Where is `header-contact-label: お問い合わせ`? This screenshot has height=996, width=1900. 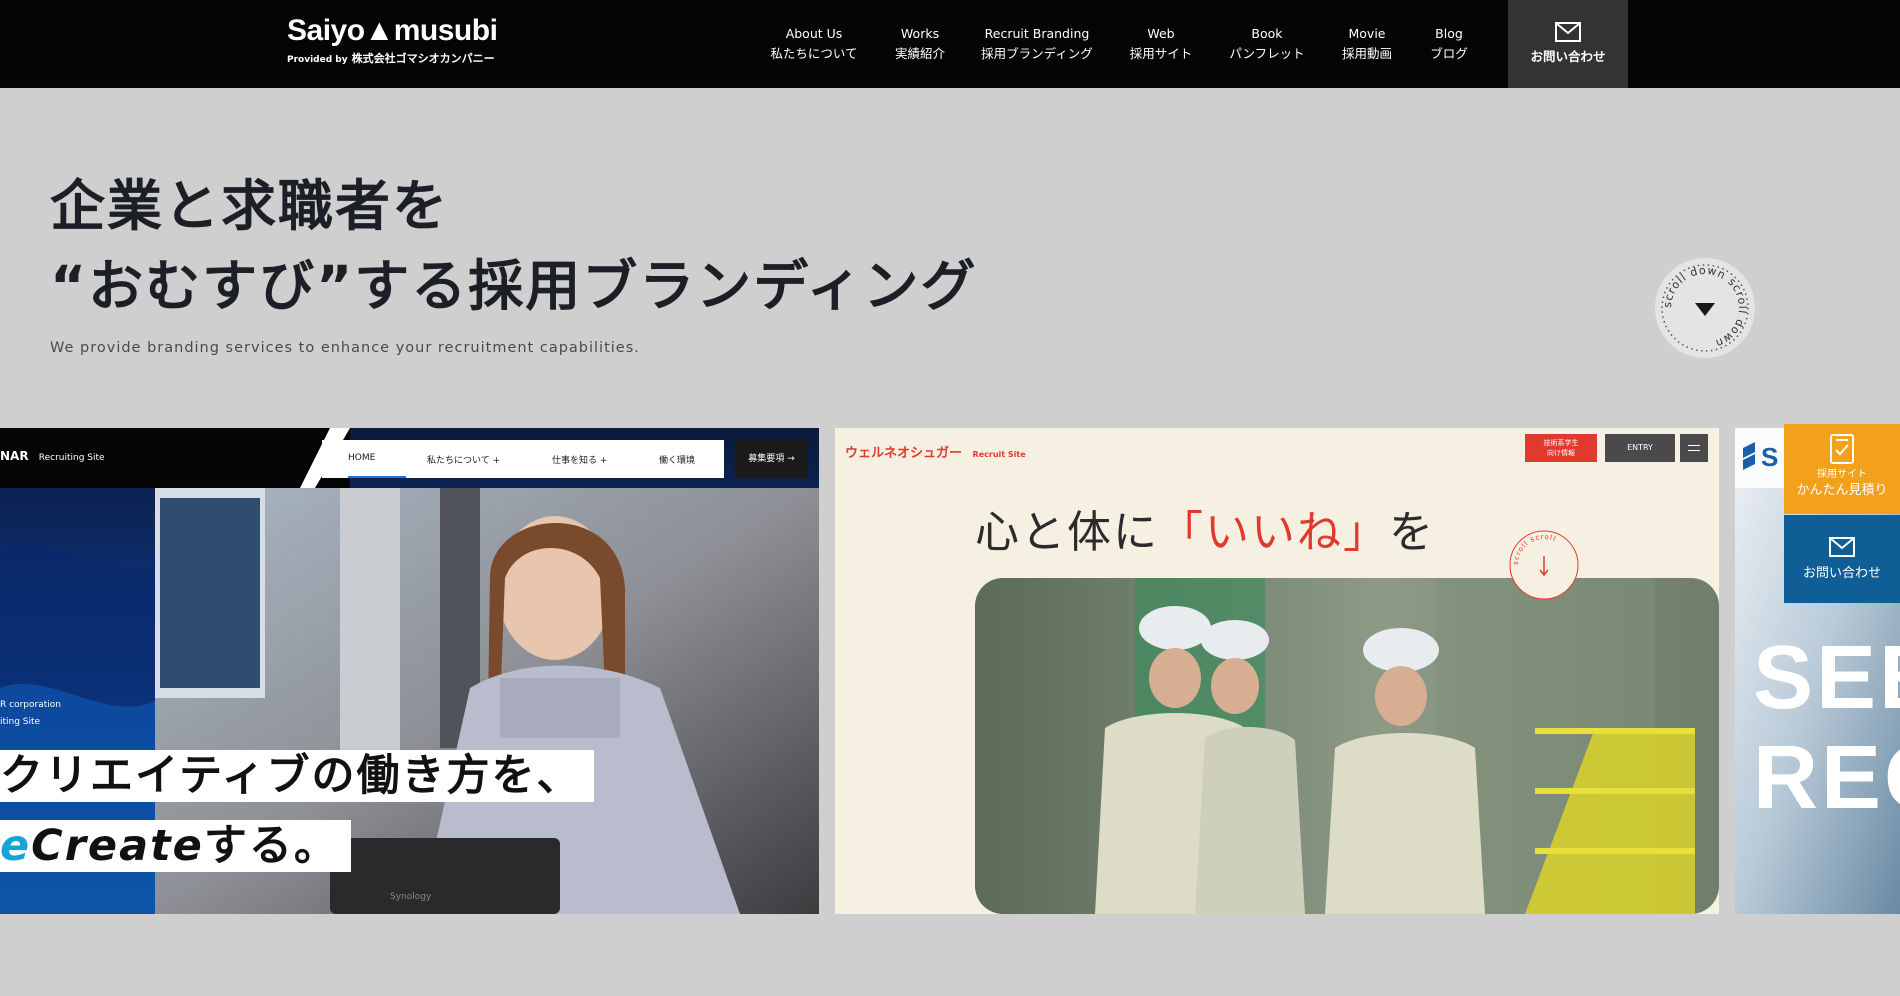 header-contact-label: お問い合わせ is located at coordinates (1568, 56).